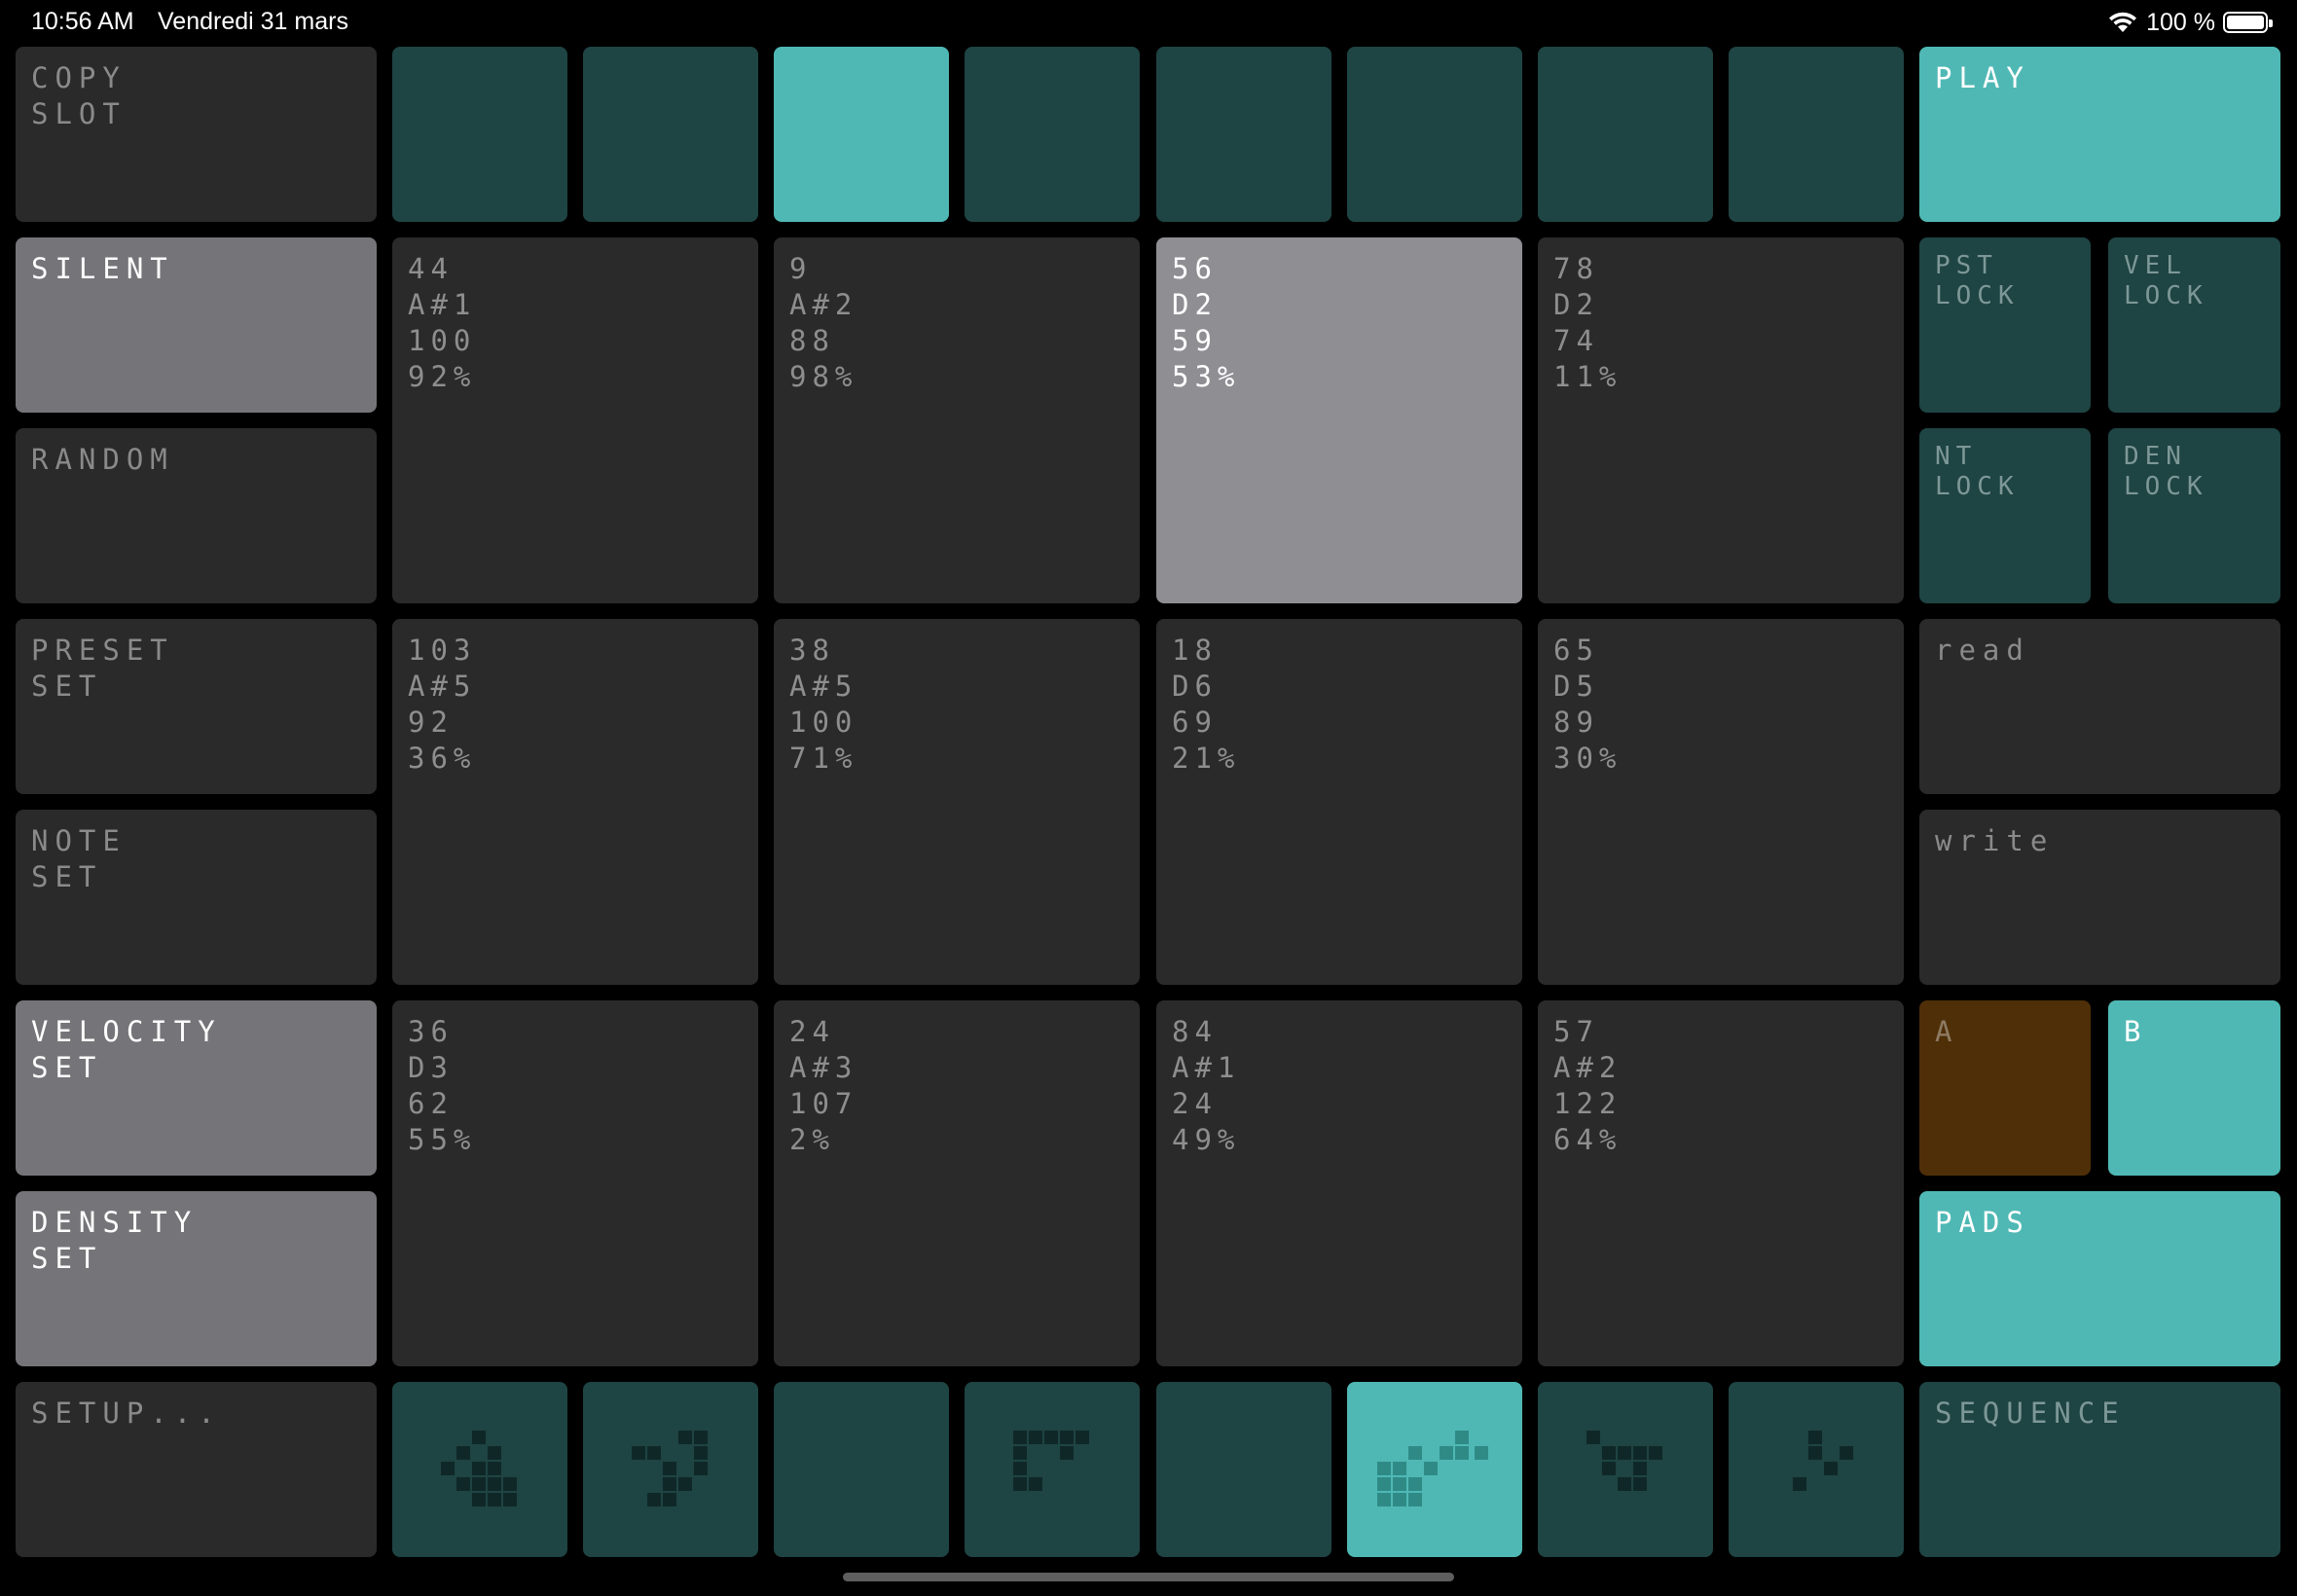 This screenshot has height=1596, width=2297. Describe the element at coordinates (1576, 268) in the screenshot. I see `pad-preset: 78` at that location.